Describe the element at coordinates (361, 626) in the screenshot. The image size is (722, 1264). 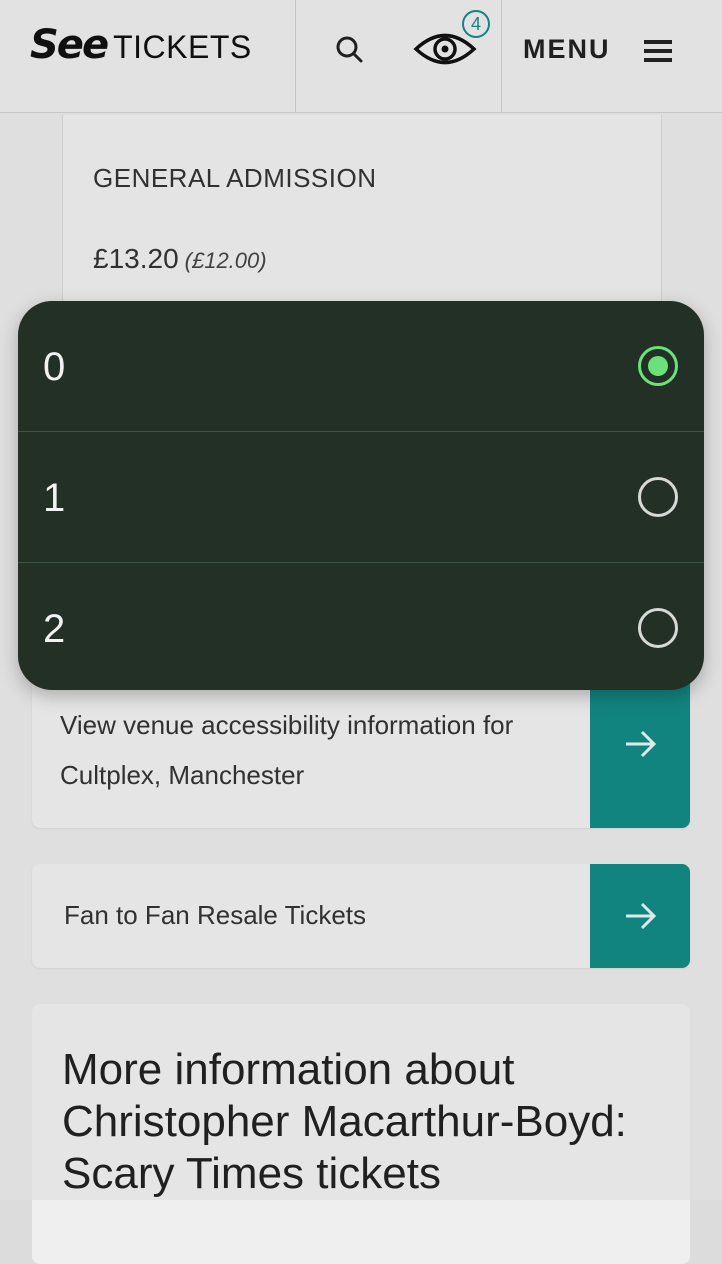
I see `quantity-option-2: 2` at that location.